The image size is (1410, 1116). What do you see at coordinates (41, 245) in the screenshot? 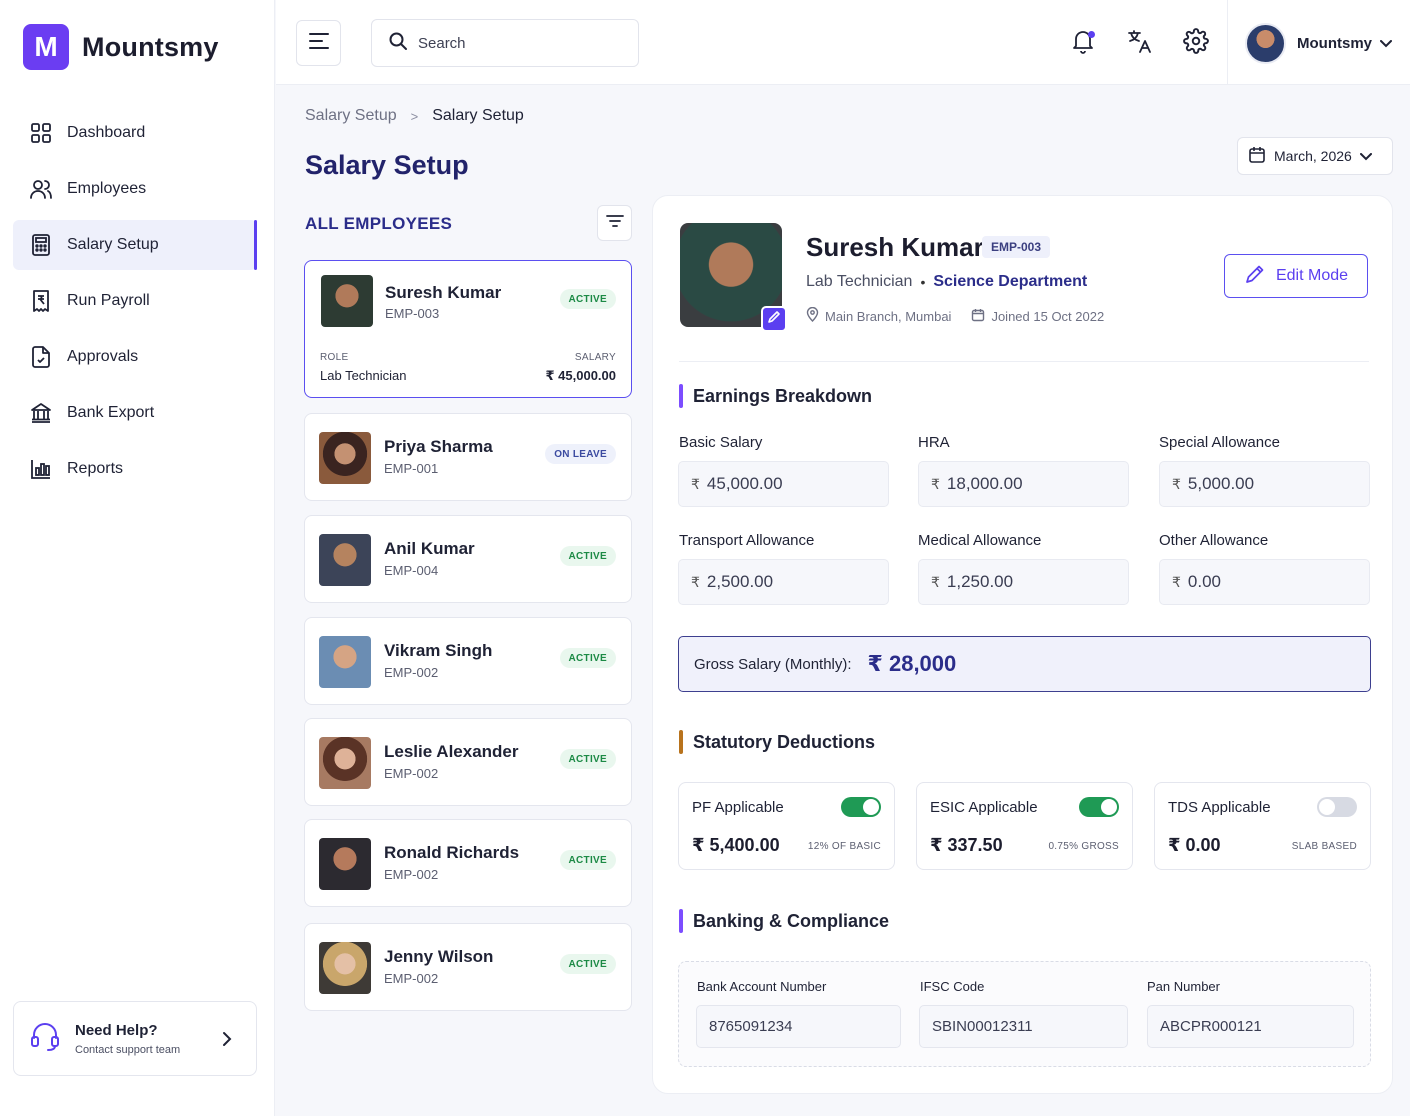
I see `calculator-icon` at bounding box center [41, 245].